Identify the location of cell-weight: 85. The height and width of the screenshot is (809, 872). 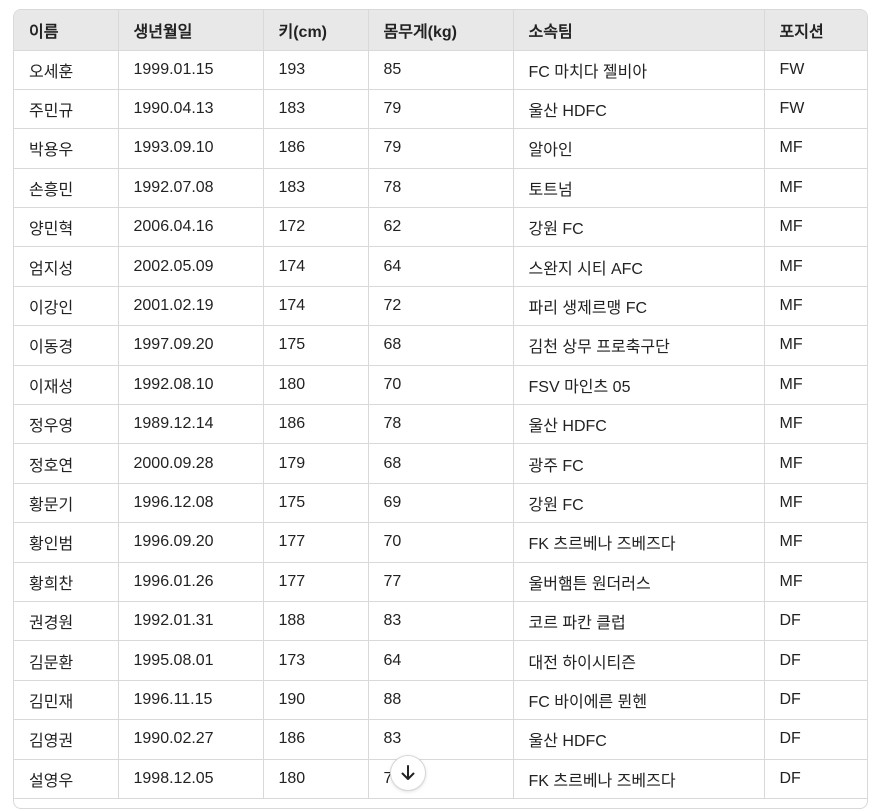
(441, 70).